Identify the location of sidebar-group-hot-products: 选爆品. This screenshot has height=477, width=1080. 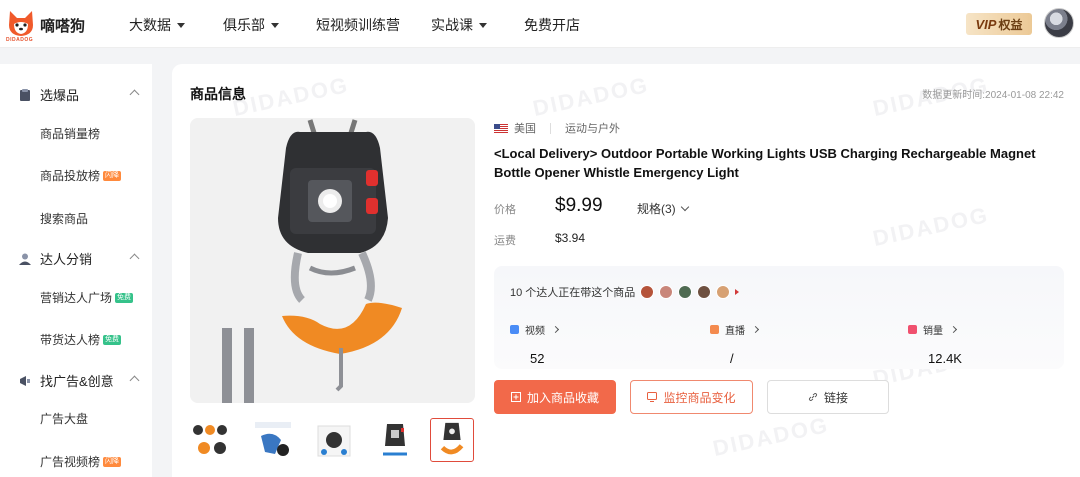
(48, 94).